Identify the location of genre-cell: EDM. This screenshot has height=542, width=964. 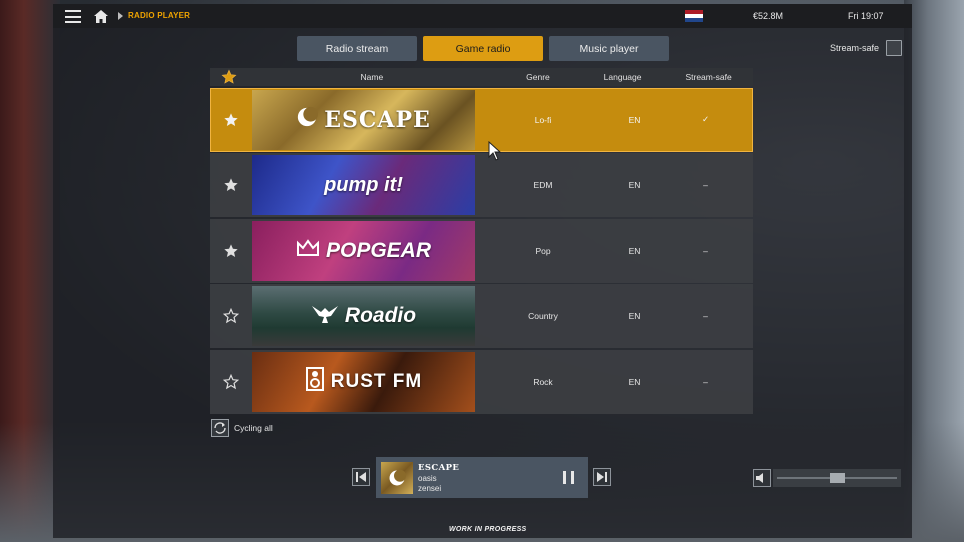
(543, 185).